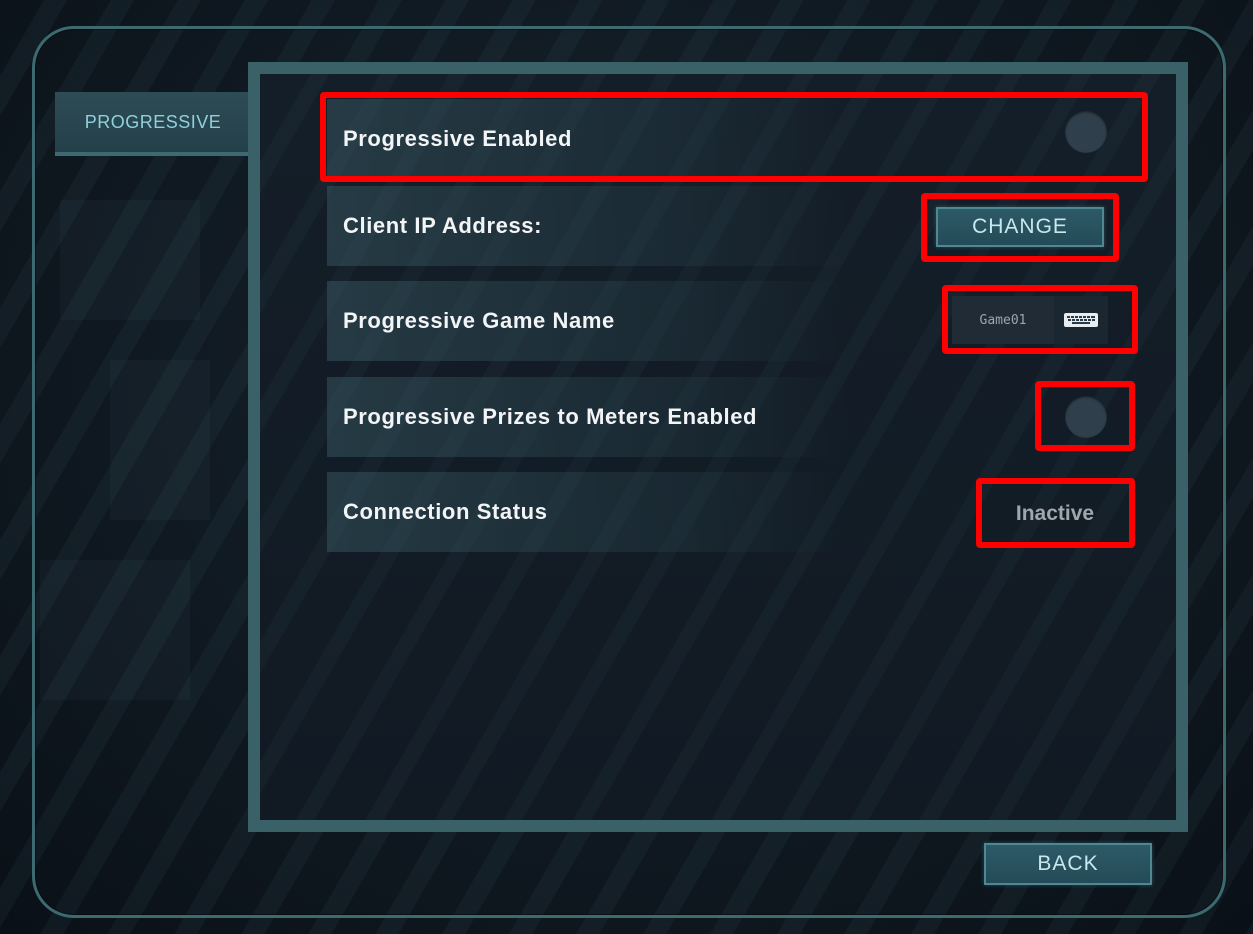 The width and height of the screenshot is (1253, 934). Describe the element at coordinates (1003, 320) in the screenshot. I see `game-name-value: Game01` at that location.